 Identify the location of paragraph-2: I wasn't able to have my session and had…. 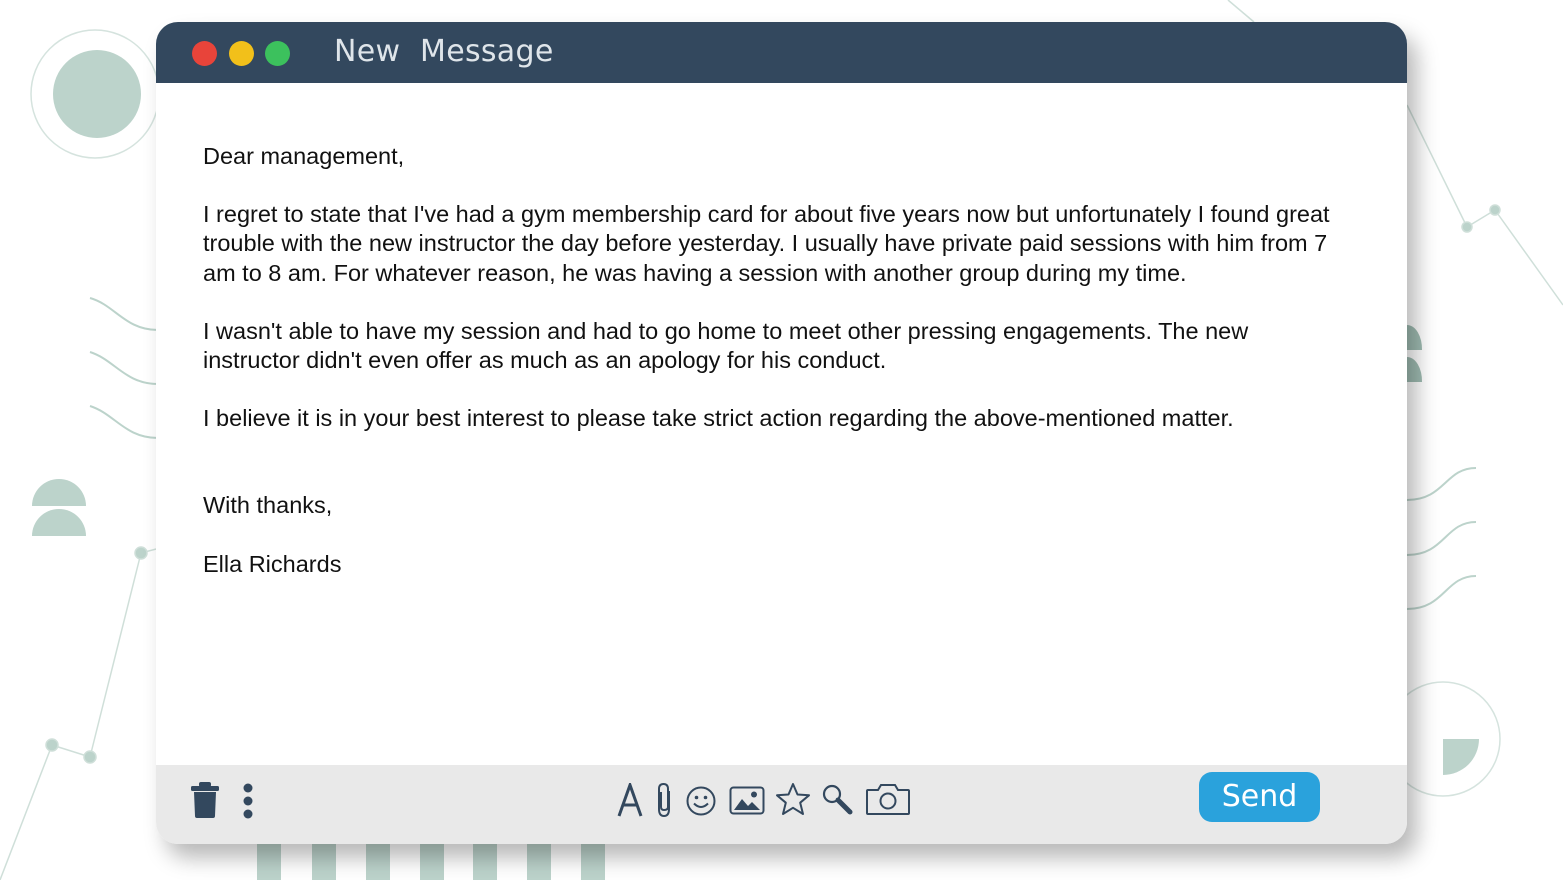
(726, 345).